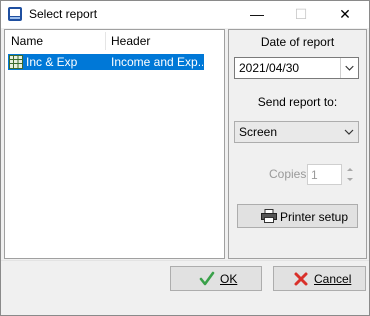 The width and height of the screenshot is (370, 316). I want to click on printer-setup-button: Printer setup, so click(297, 216).